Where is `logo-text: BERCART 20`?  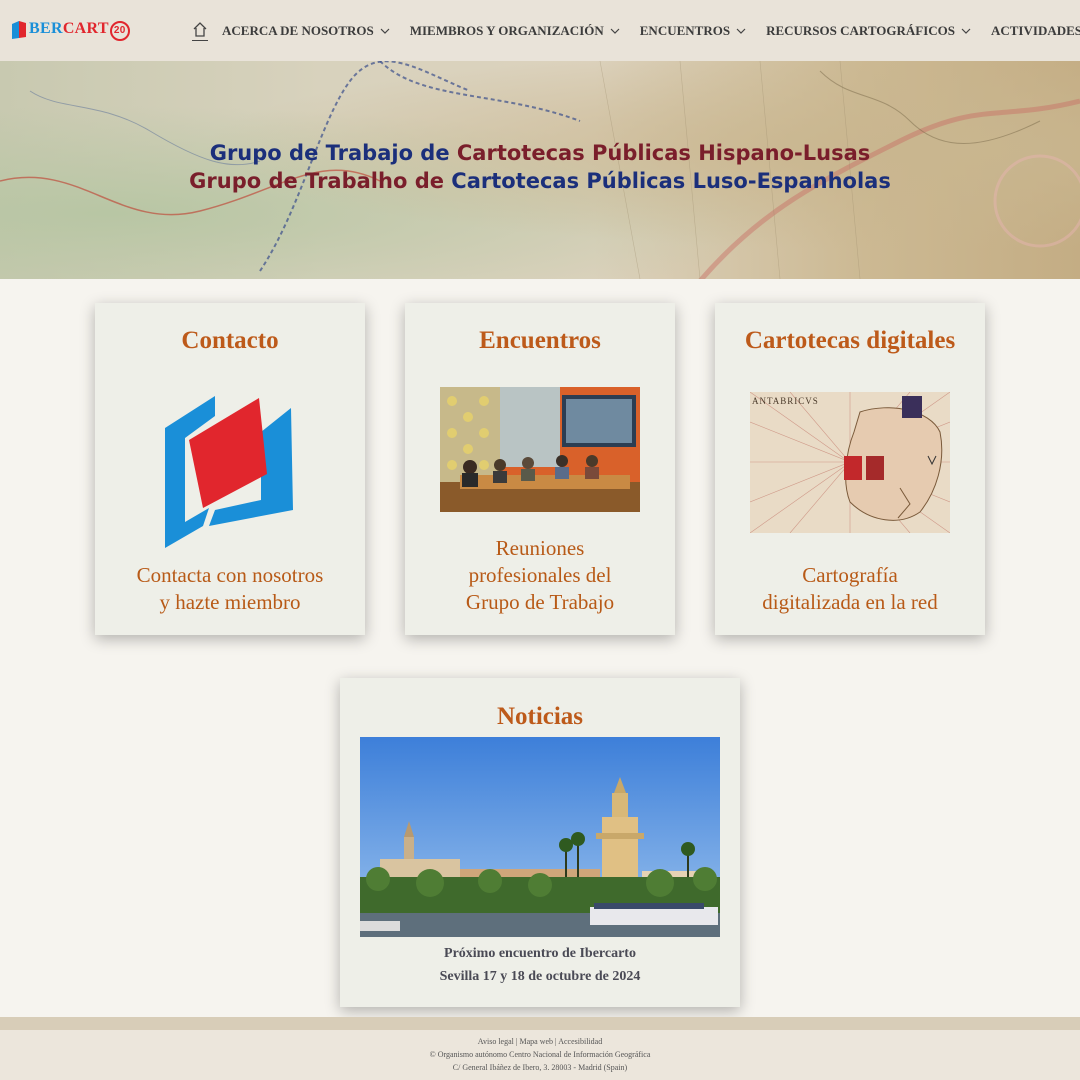 logo-text: BERCART 20 is located at coordinates (79, 30).